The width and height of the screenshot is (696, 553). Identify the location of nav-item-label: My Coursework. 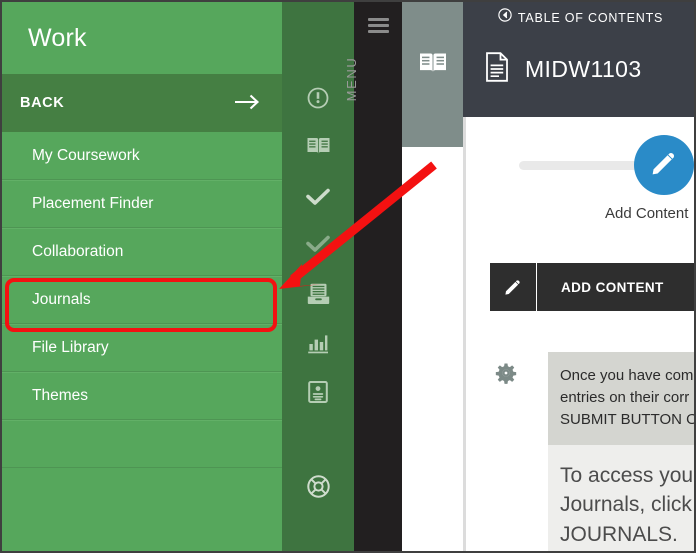
(86, 155).